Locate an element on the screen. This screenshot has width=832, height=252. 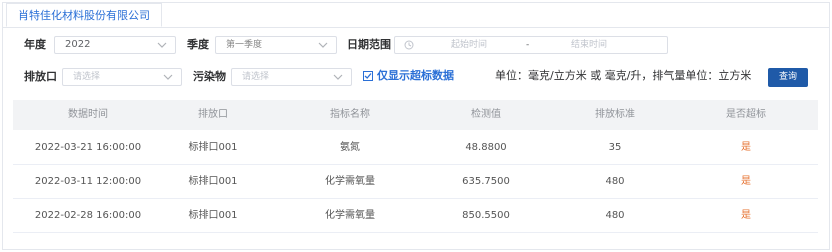
column-header-exceed: 是否超标 is located at coordinates (746, 114).